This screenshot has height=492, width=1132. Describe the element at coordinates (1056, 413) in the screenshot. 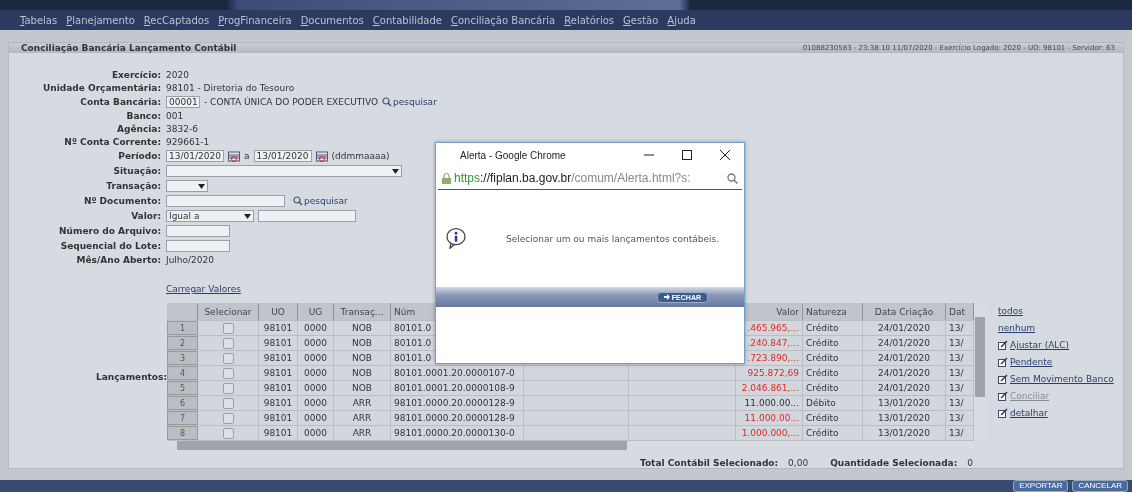

I see `action-link: detalhar` at that location.